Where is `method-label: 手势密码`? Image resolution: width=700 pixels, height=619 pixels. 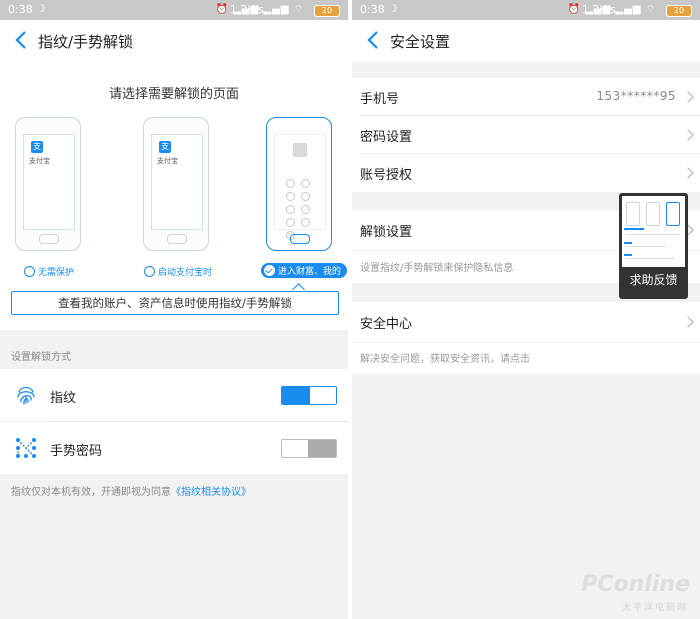
method-label: 手势密码 is located at coordinates (76, 451).